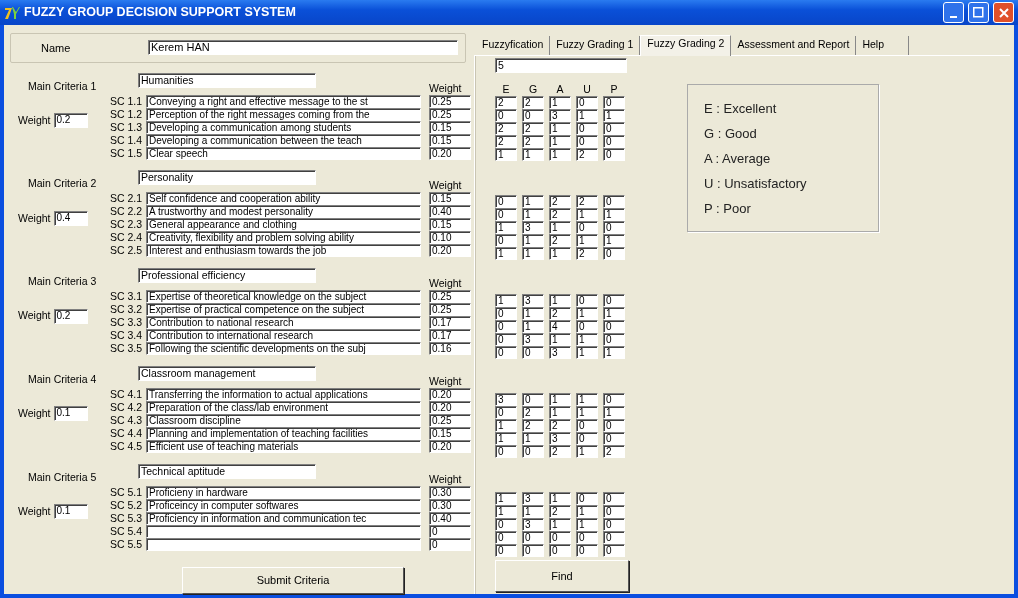 The image size is (1018, 598). What do you see at coordinates (70, 316) in the screenshot?
I see `weight-field: 0.2` at bounding box center [70, 316].